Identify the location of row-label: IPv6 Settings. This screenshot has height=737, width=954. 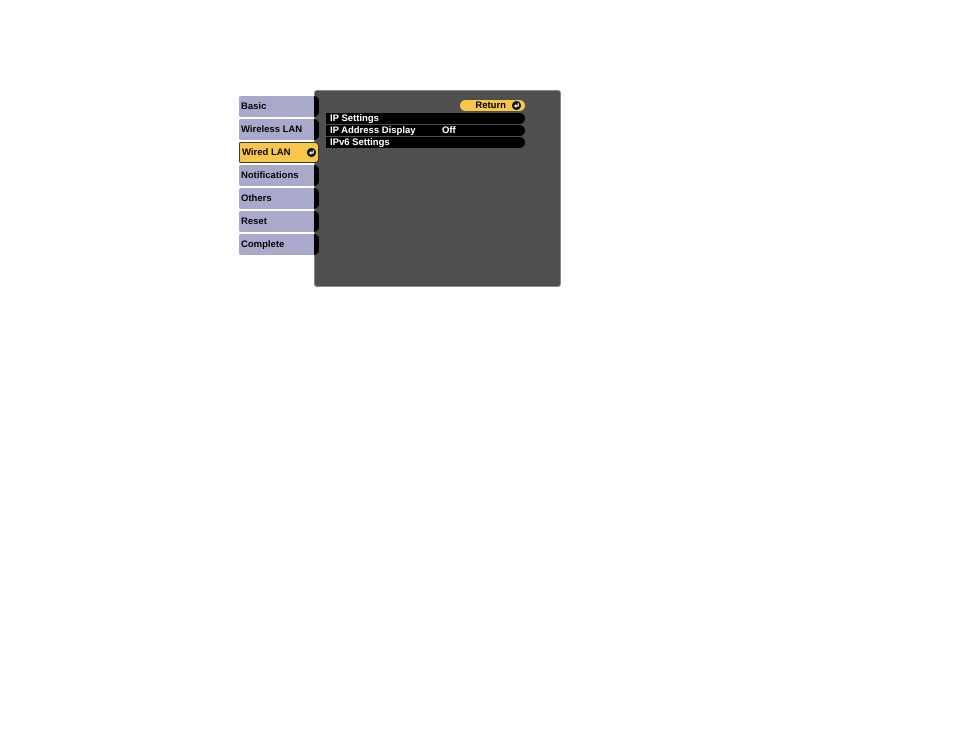
(360, 143).